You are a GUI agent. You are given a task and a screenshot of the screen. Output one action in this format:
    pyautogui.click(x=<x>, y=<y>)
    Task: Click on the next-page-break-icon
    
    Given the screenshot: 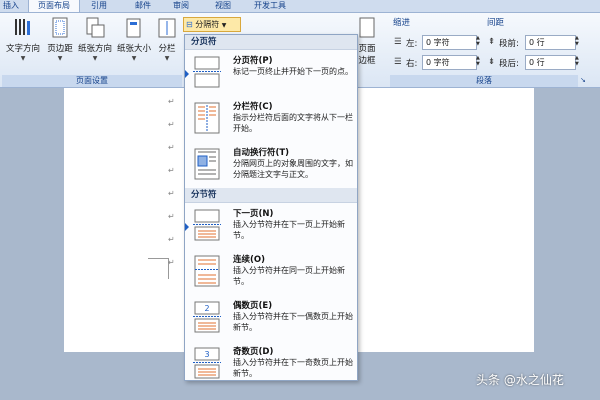 What is the action you would take?
    pyautogui.click(x=207, y=225)
    